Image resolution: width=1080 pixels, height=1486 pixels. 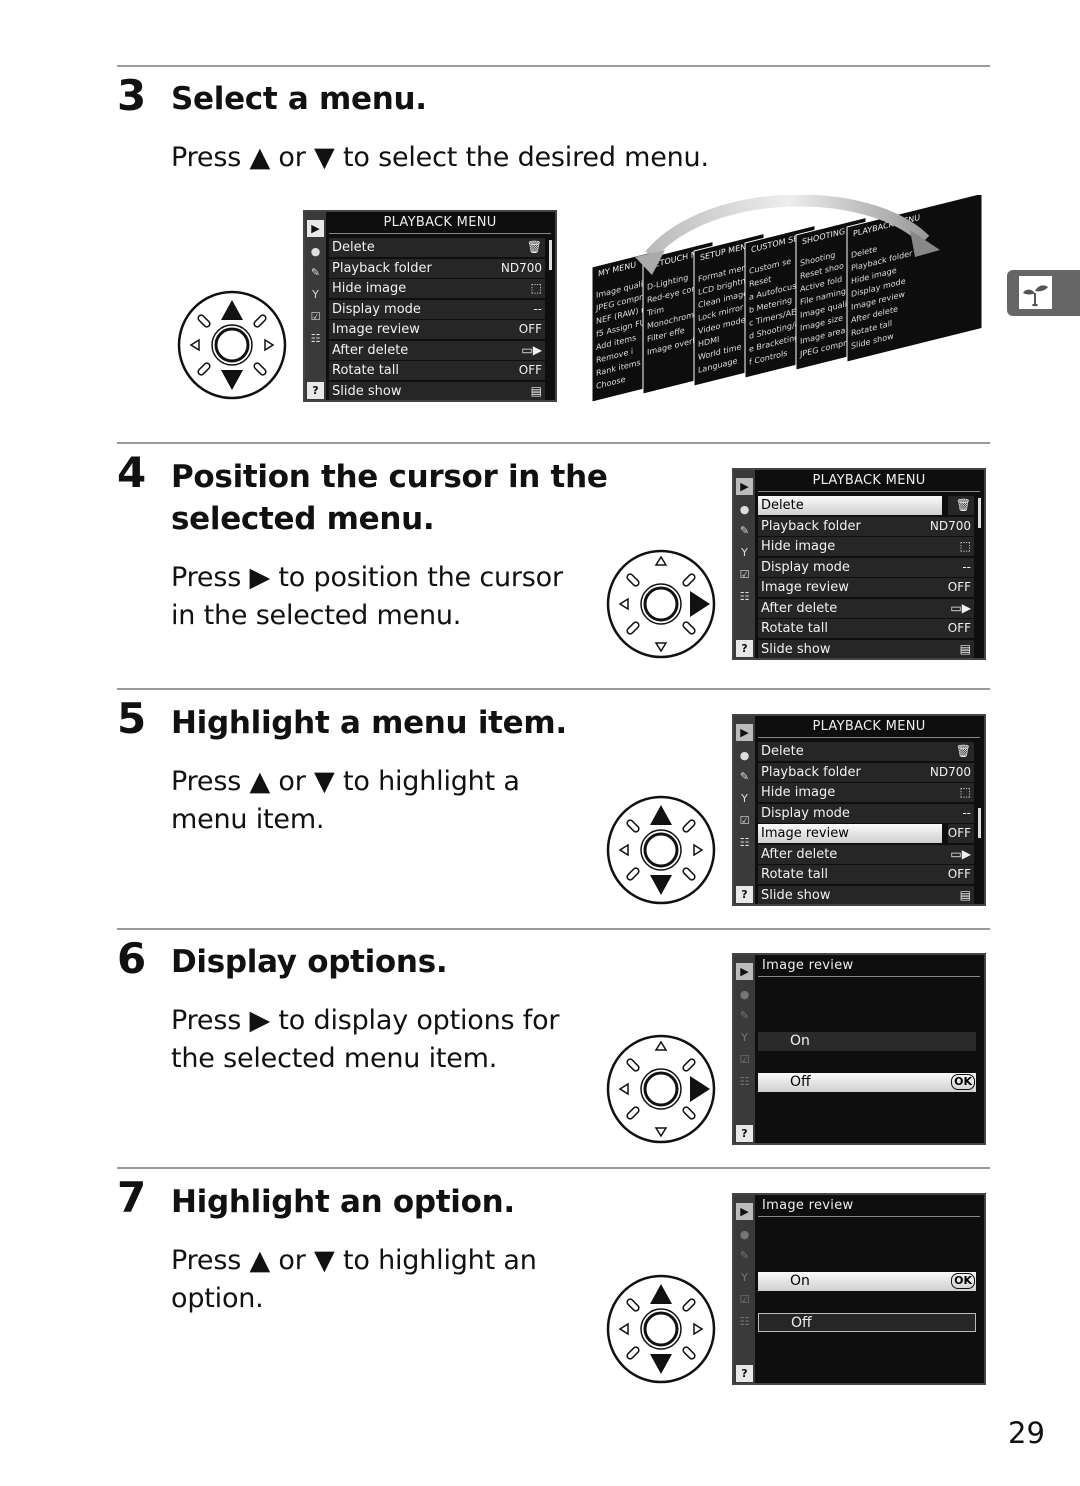 What do you see at coordinates (132, 472) in the screenshot?
I see `step-number: 4` at bounding box center [132, 472].